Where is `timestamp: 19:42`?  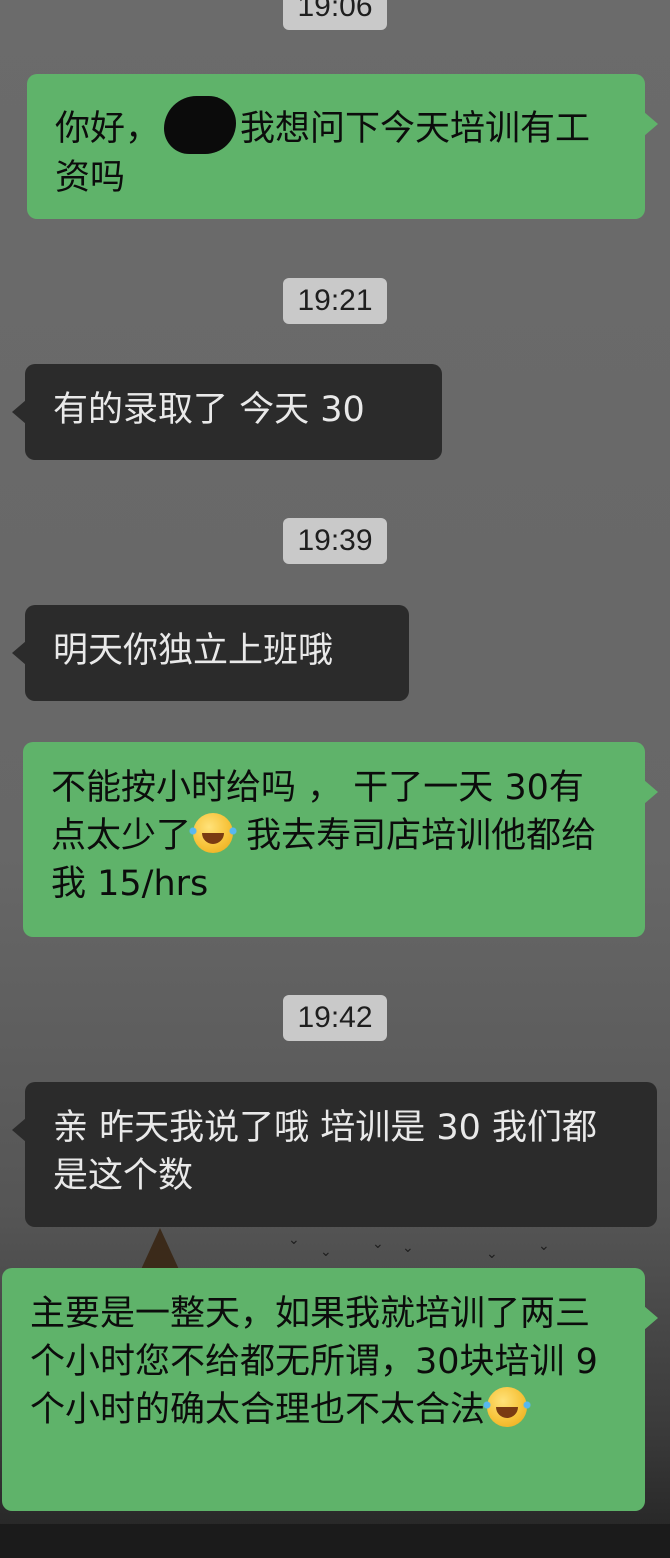 timestamp: 19:42 is located at coordinates (335, 1018).